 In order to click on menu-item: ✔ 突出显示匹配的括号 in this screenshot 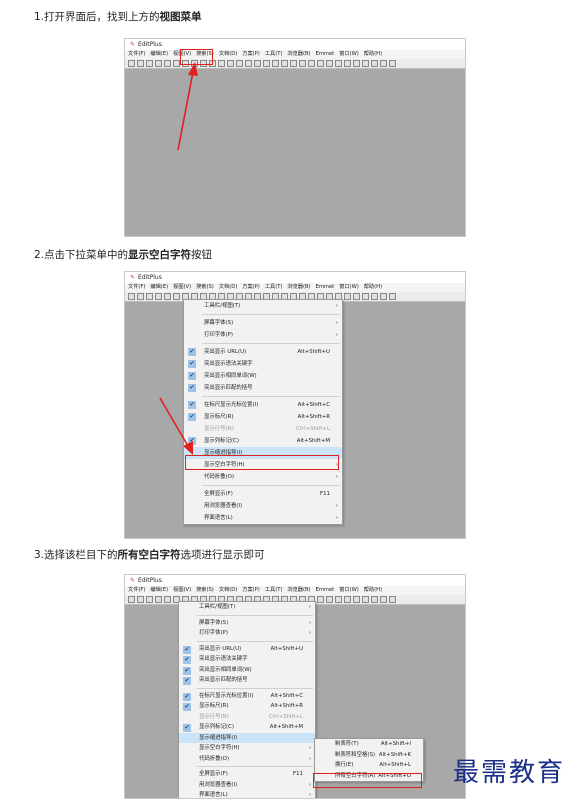, I will do `click(247, 680)`.